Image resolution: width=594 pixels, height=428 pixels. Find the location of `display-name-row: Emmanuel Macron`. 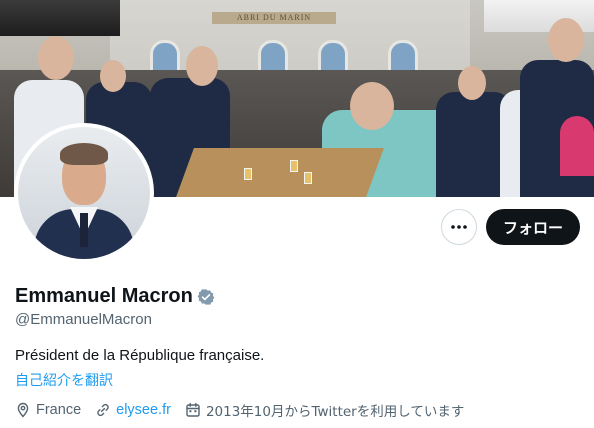

display-name-row: Emmanuel Macron is located at coordinates (115, 296).